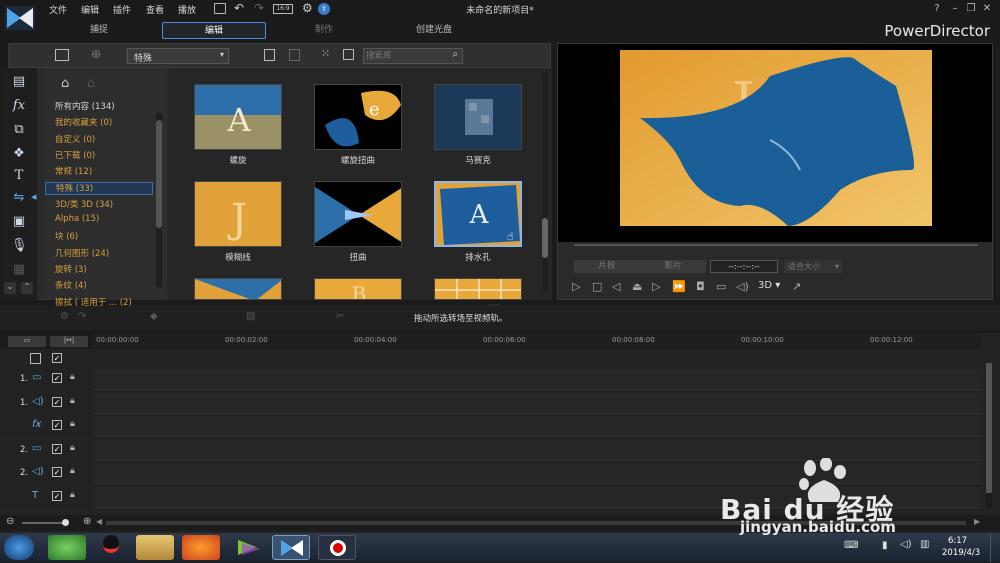 The image size is (1000, 563). I want to click on enable-all-checkbox: ✓, so click(57, 358).